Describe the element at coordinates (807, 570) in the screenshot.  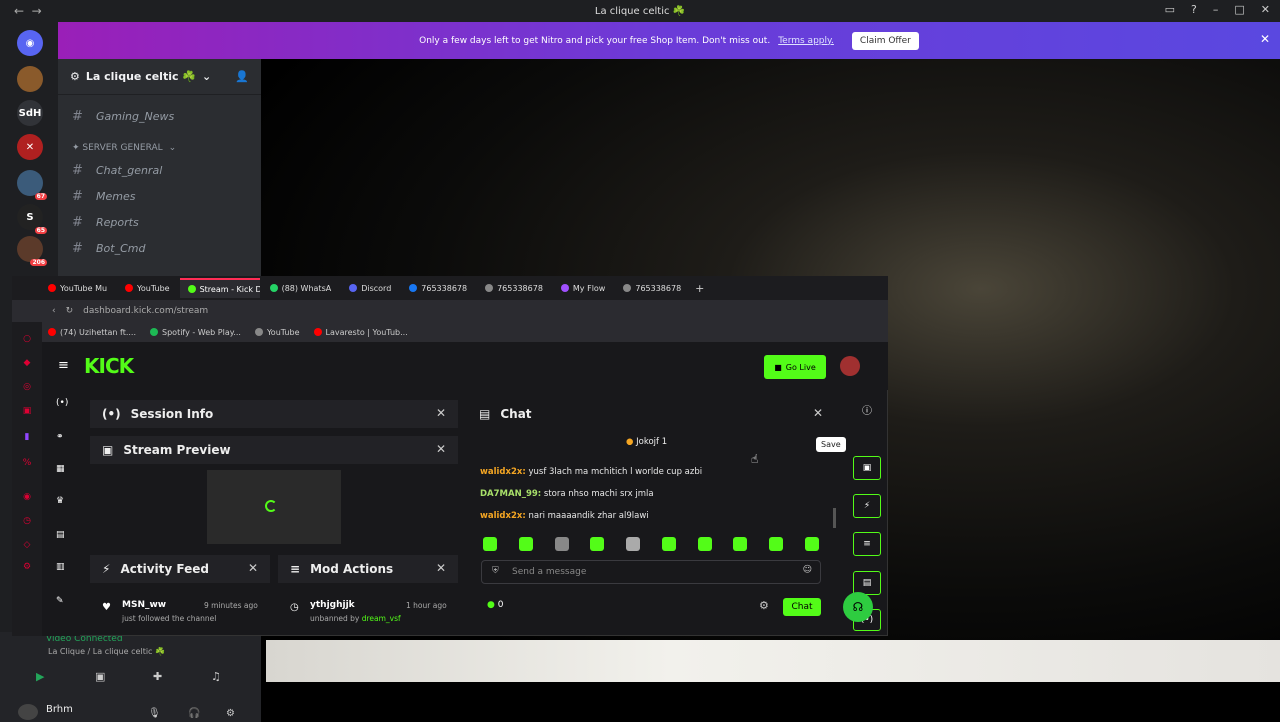
I see `emoji-icon: ☺` at that location.